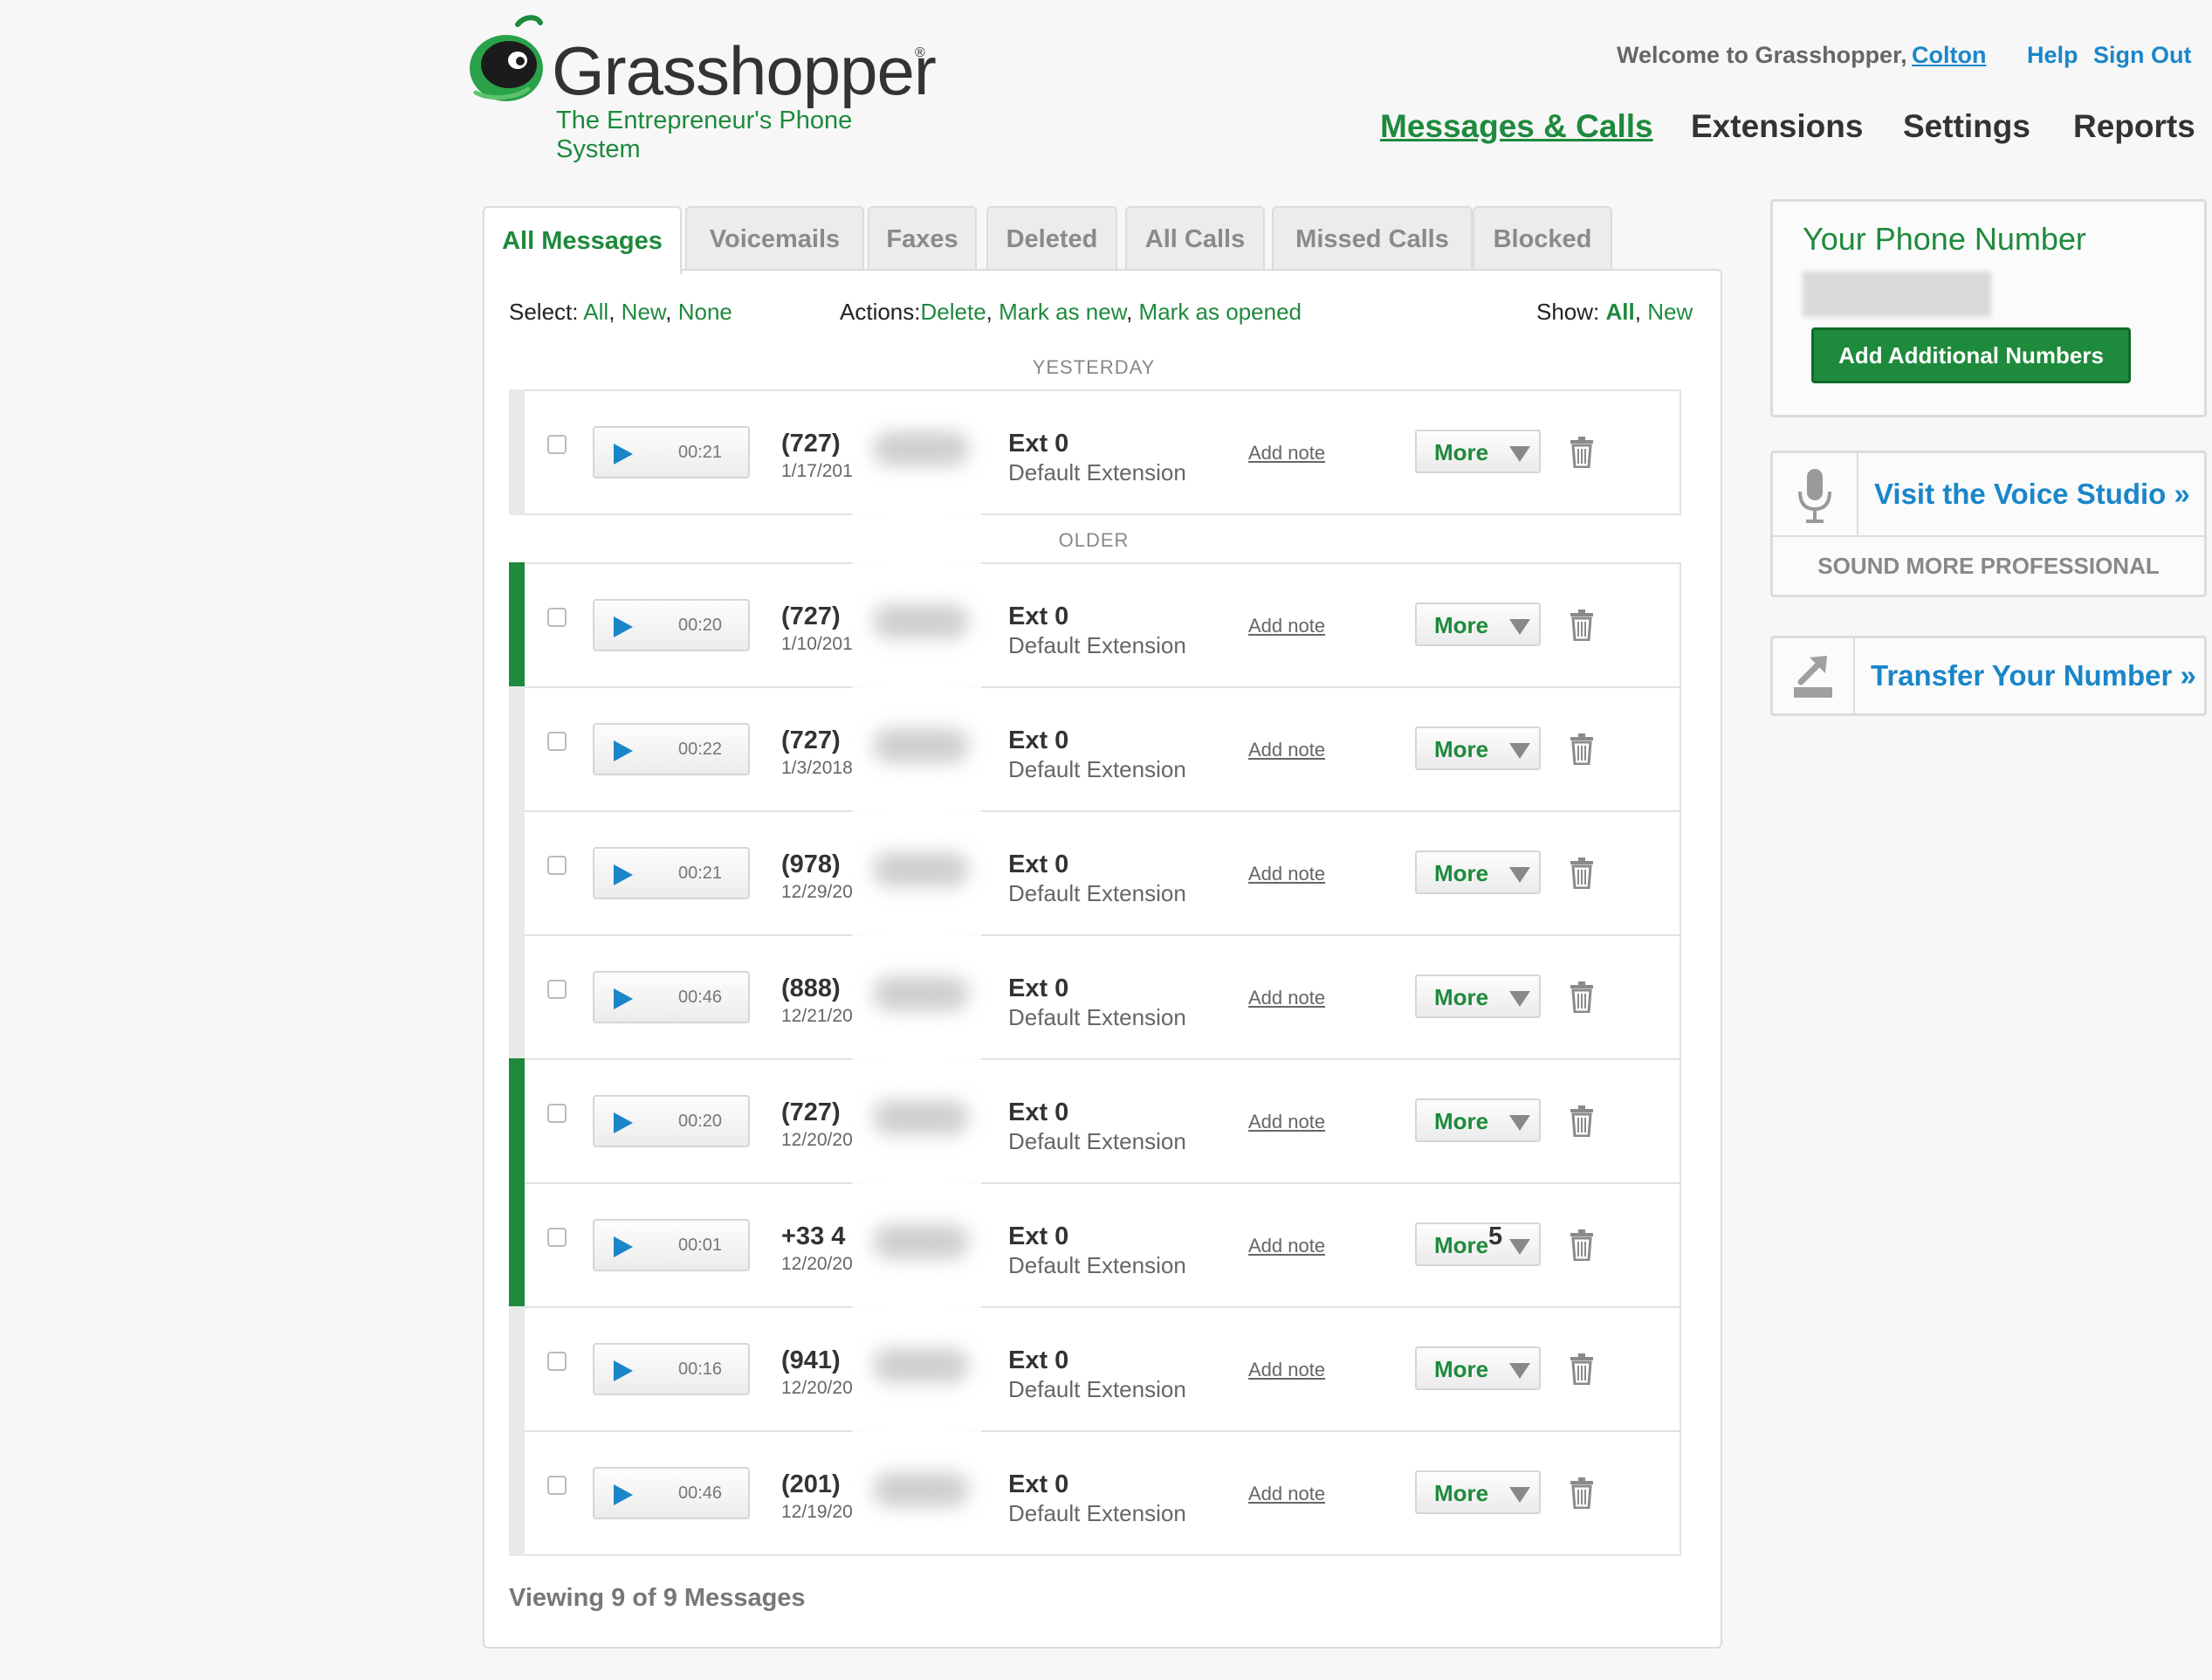 The image size is (2212, 1680). What do you see at coordinates (705, 312) in the screenshot?
I see `select-none-link: None` at bounding box center [705, 312].